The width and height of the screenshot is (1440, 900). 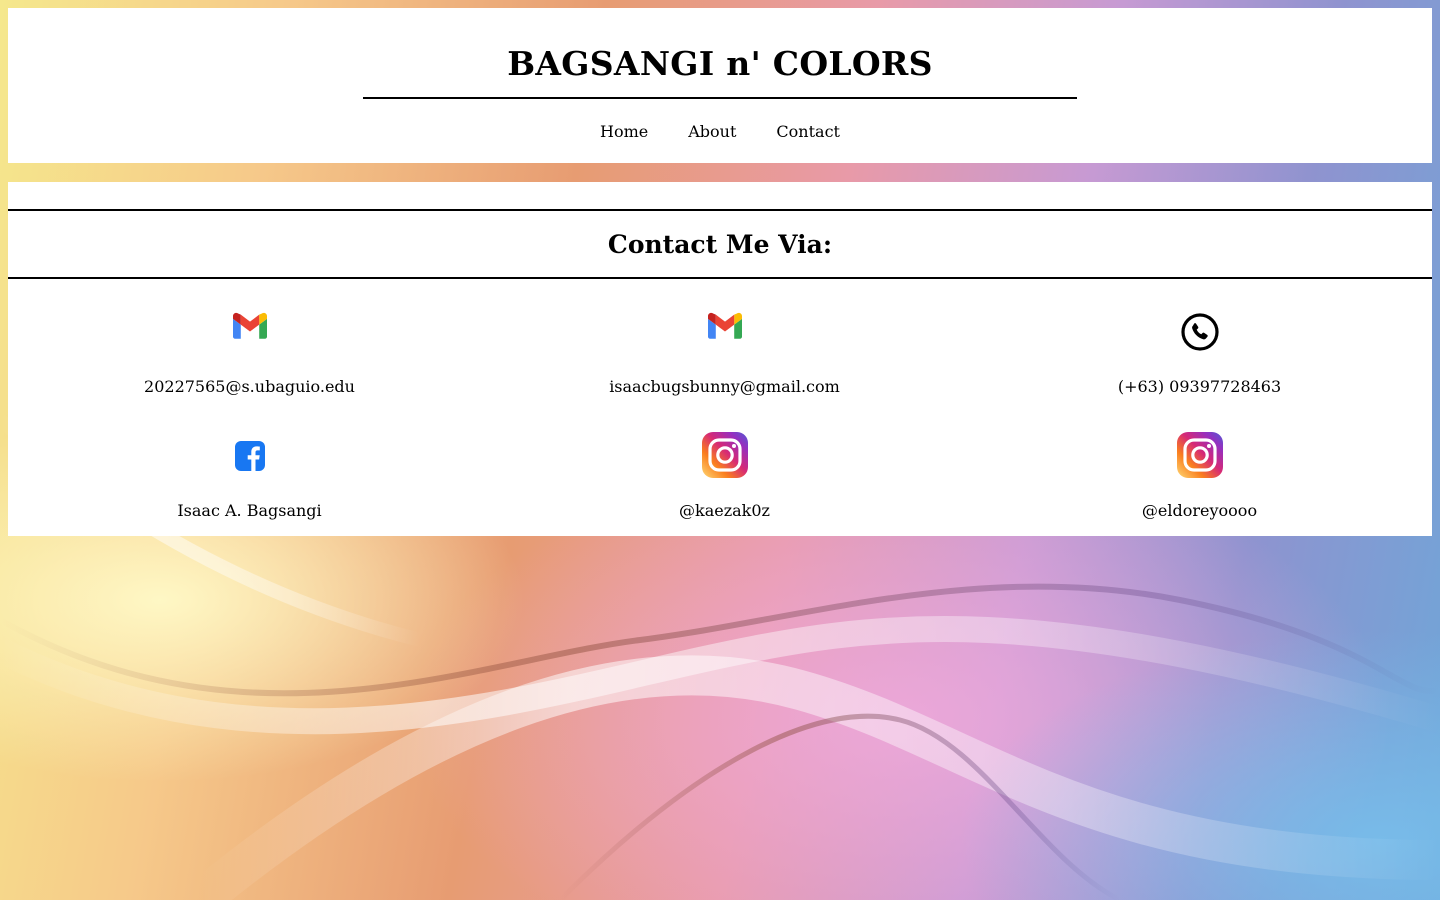 What do you see at coordinates (724, 386) in the screenshot?
I see `contact-label: isaacbugsbunny@gmail.com` at bounding box center [724, 386].